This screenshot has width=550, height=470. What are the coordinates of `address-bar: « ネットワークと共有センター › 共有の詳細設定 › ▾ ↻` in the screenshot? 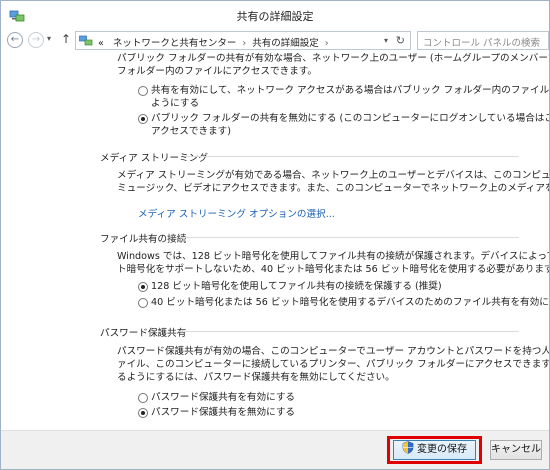 It's located at (243, 40).